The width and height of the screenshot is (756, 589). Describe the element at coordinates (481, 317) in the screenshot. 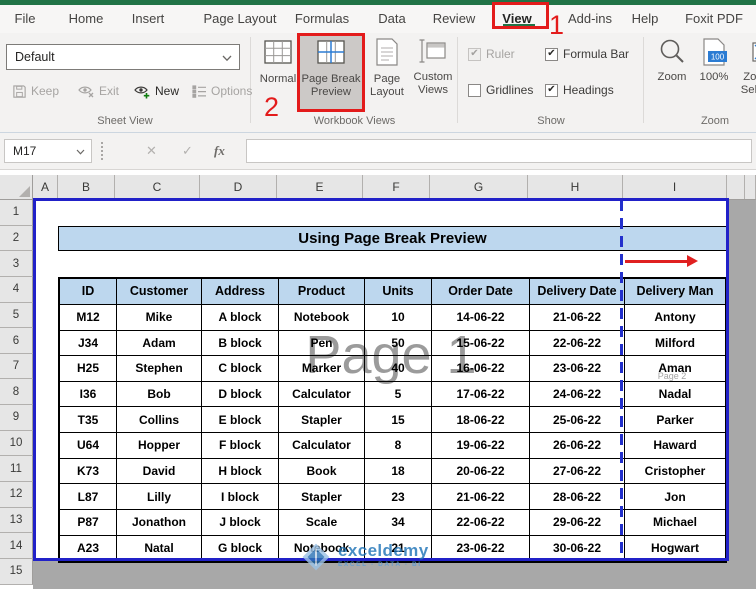

I see `table-cell: 14-06-22` at that location.